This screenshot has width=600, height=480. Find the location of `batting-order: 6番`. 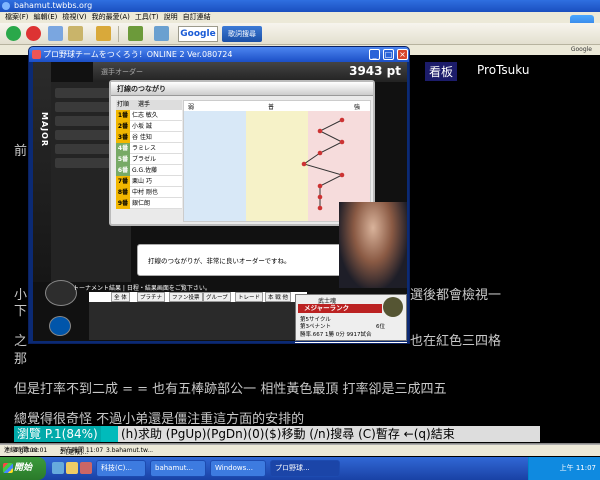

batting-order: 6番 is located at coordinates (123, 170).